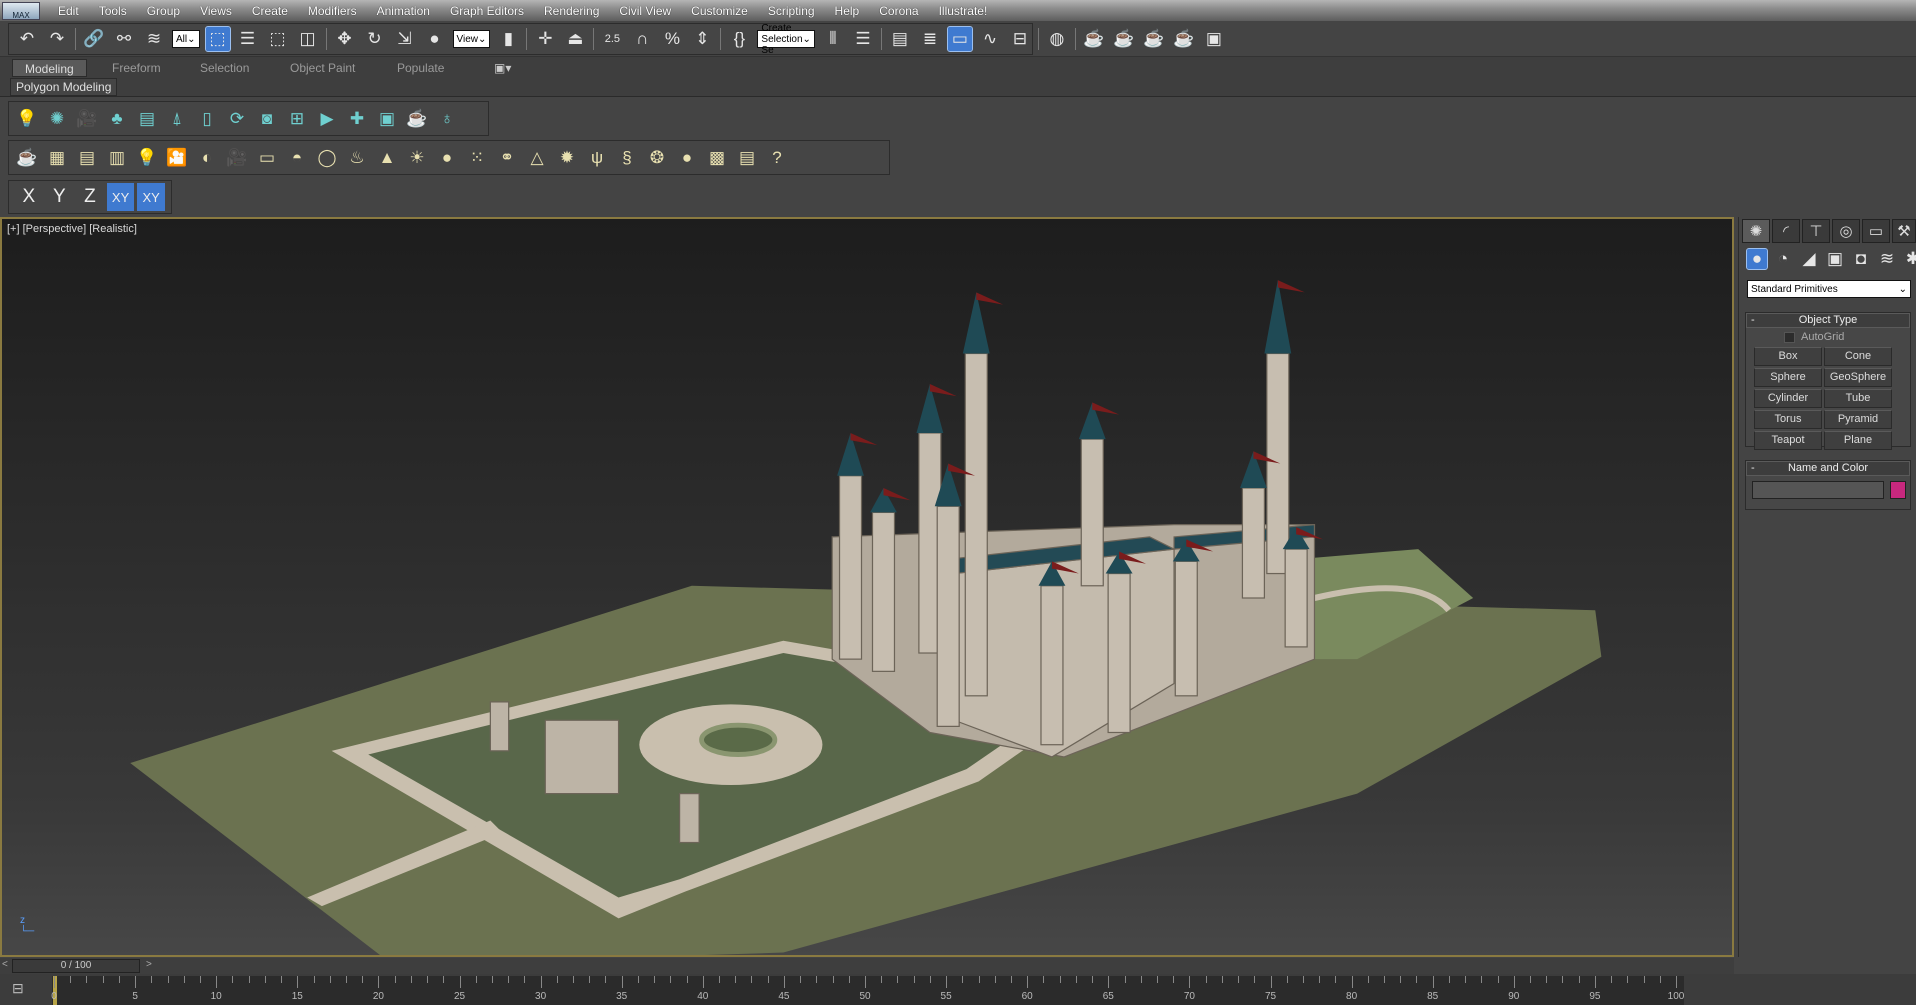  Describe the element at coordinates (1756, 231) in the screenshot. I see `create-tab-icon: ✺` at that location.